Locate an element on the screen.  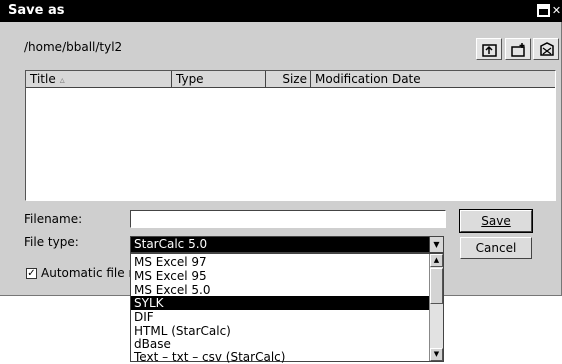
cancel-button: Cancel is located at coordinates (496, 248).